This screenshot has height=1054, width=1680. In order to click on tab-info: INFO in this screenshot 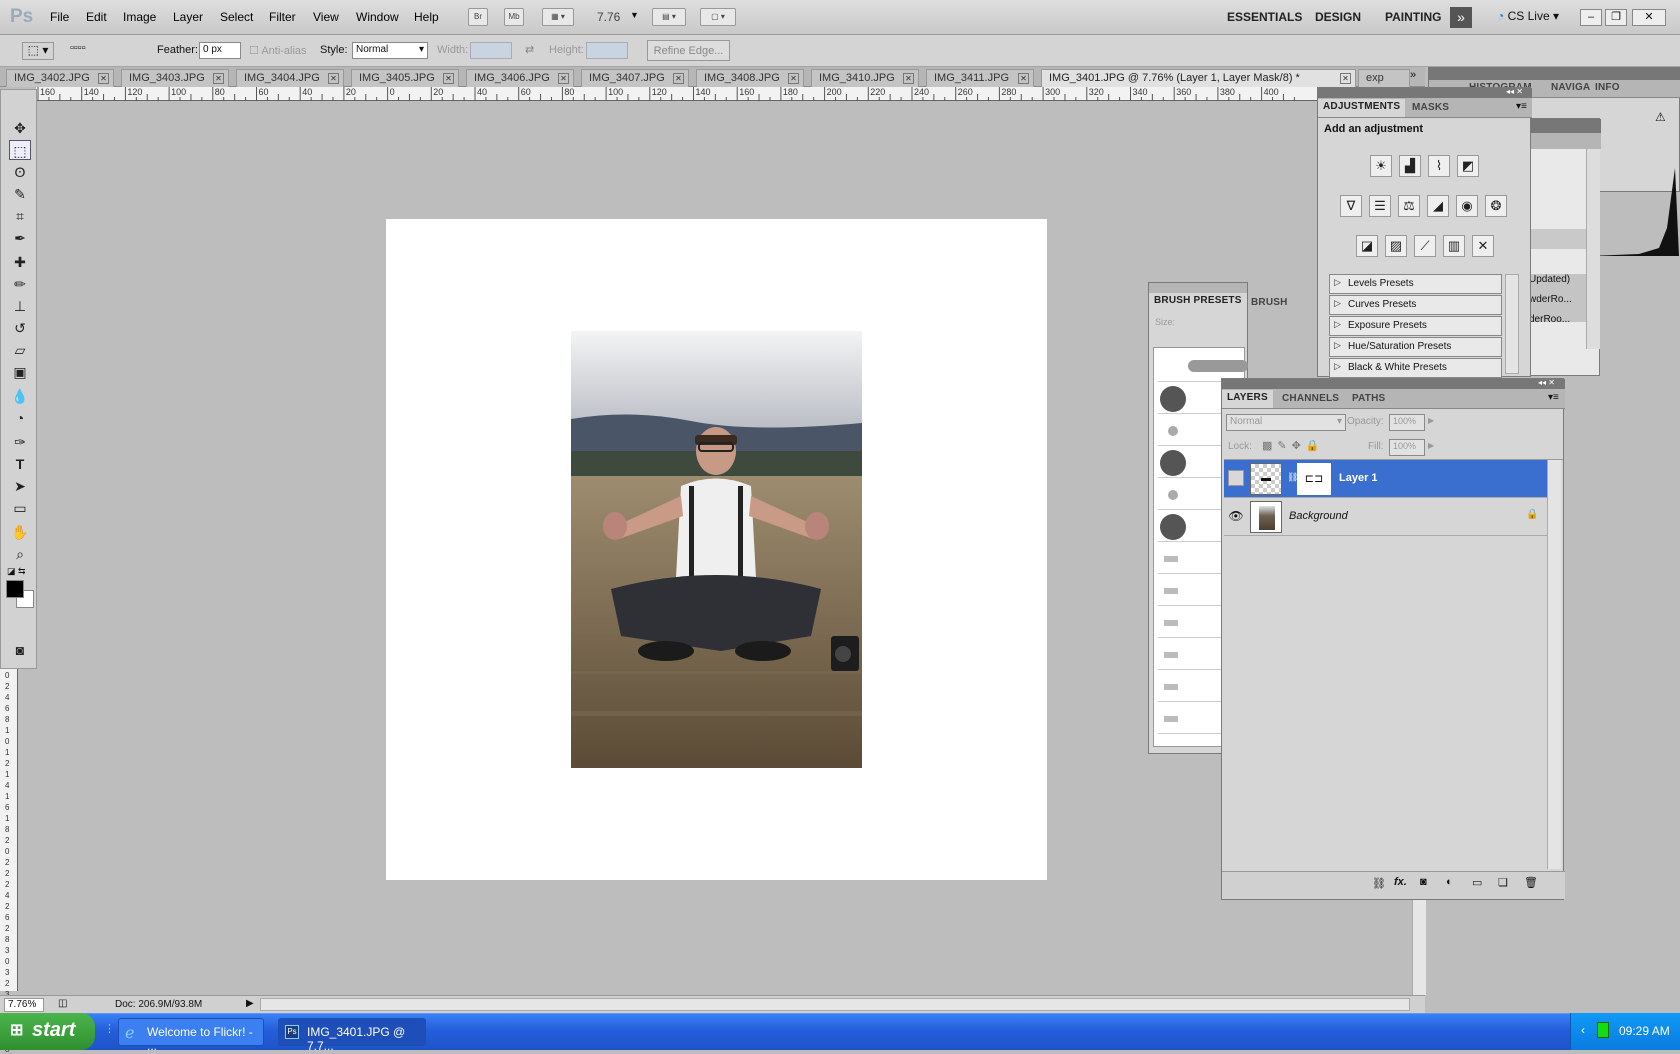, I will do `click(1607, 87)`.